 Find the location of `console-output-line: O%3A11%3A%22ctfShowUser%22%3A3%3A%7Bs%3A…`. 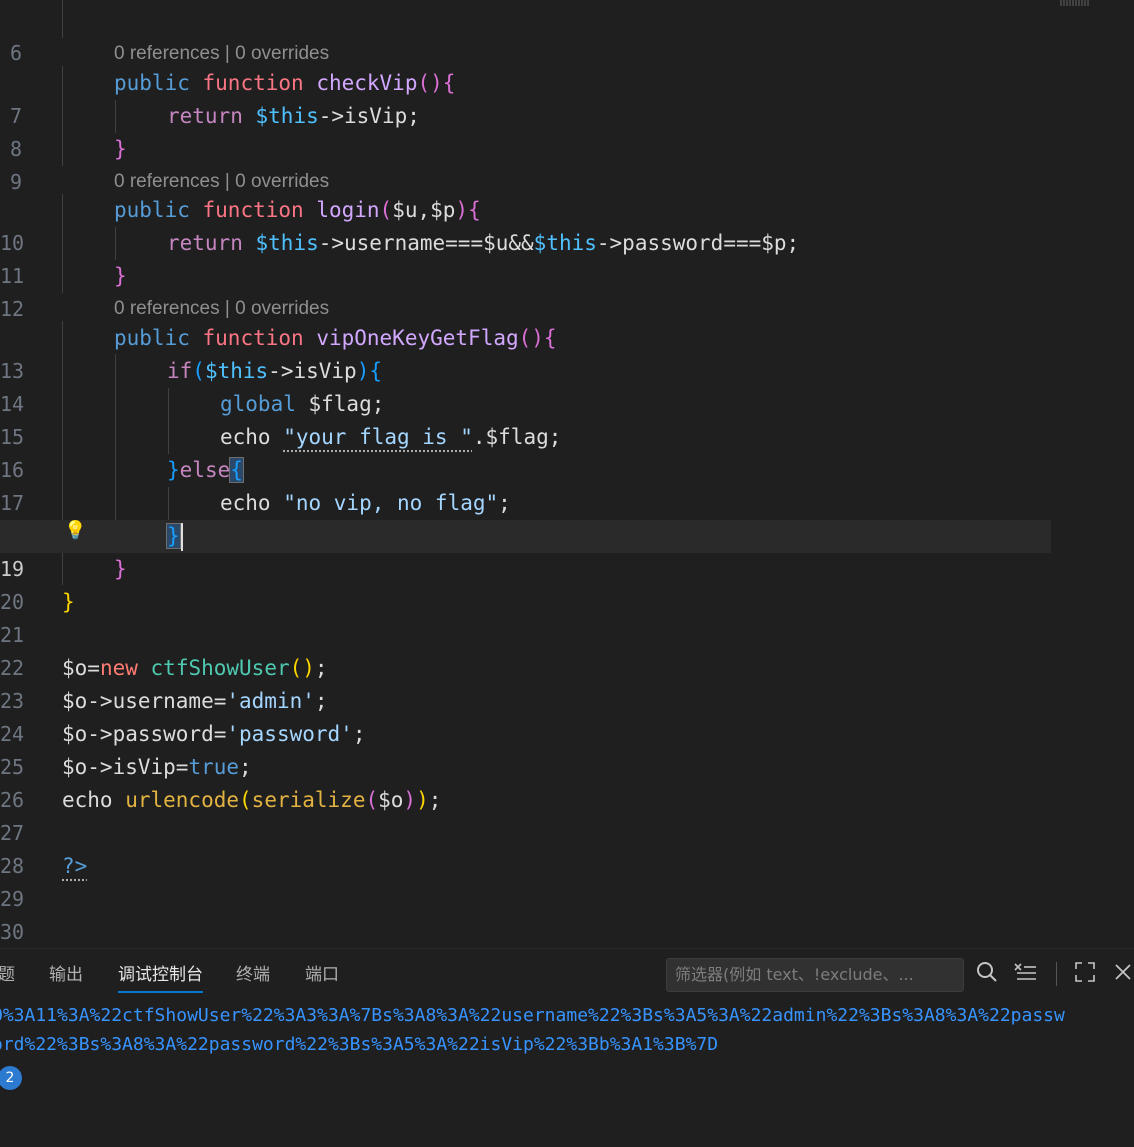

console-output-line: O%3A11%3A%22ctfShowUser%22%3A3%3A%7Bs%3A… is located at coordinates (532, 1015).